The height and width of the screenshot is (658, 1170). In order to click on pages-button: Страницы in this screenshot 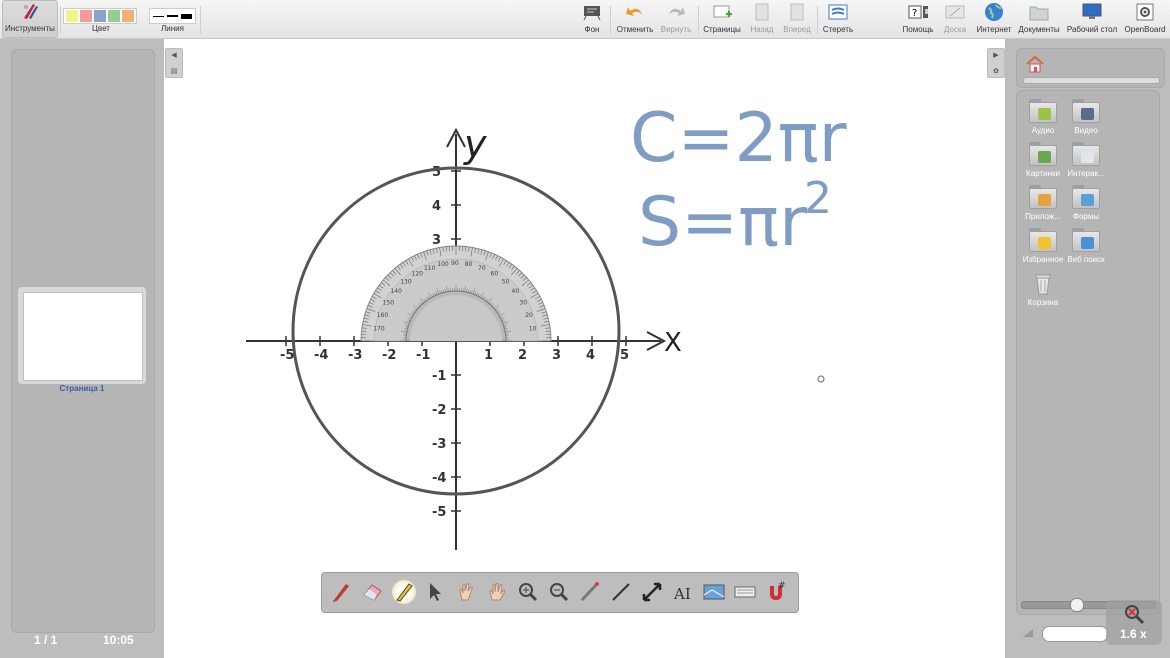, I will do `click(722, 19)`.